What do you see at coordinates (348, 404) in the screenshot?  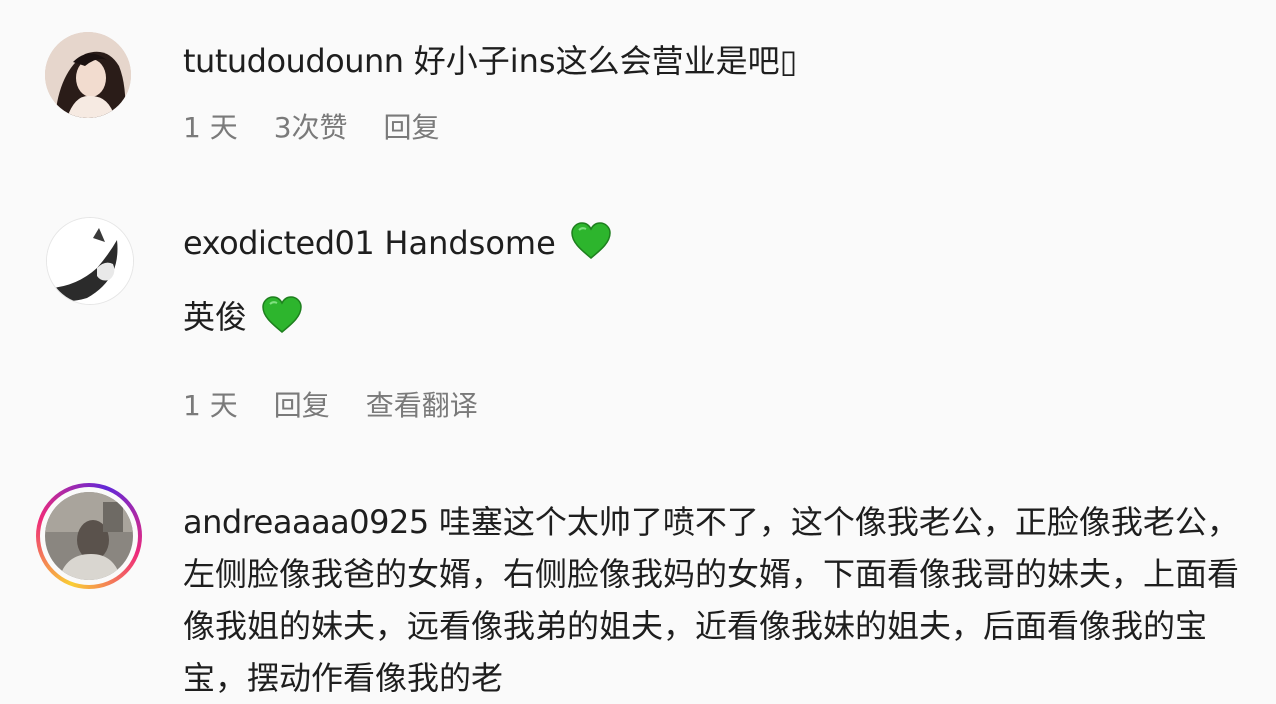 I see `comment-meta: 1 天 回复 查看翻译` at bounding box center [348, 404].